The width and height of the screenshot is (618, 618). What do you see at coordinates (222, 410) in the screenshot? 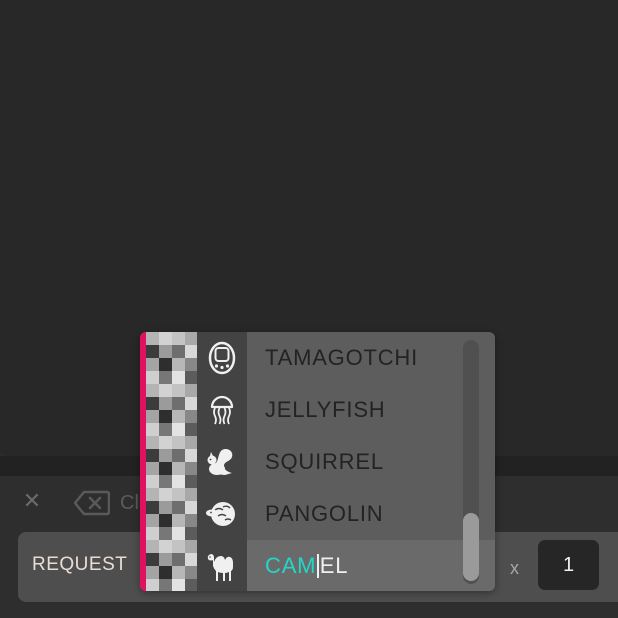
I see `jellyfish-icon` at bounding box center [222, 410].